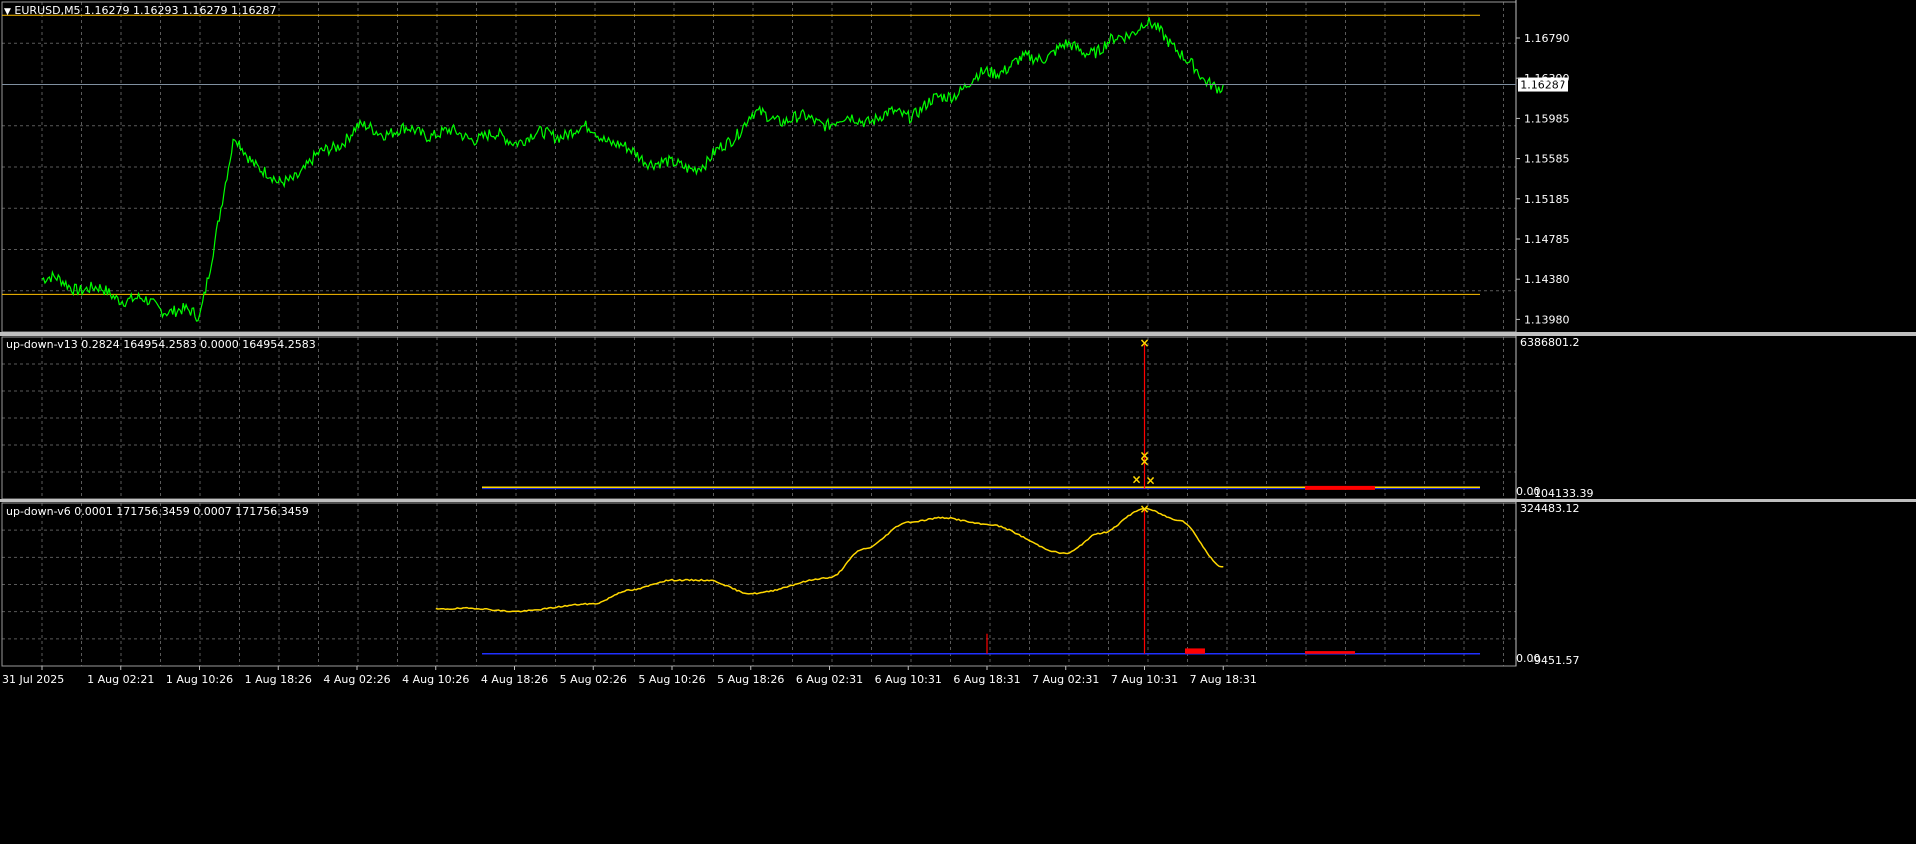 The width and height of the screenshot is (1916, 844). What do you see at coordinates (1561, 493) in the screenshot?
I see `v13-min-label: -104133.39` at bounding box center [1561, 493].